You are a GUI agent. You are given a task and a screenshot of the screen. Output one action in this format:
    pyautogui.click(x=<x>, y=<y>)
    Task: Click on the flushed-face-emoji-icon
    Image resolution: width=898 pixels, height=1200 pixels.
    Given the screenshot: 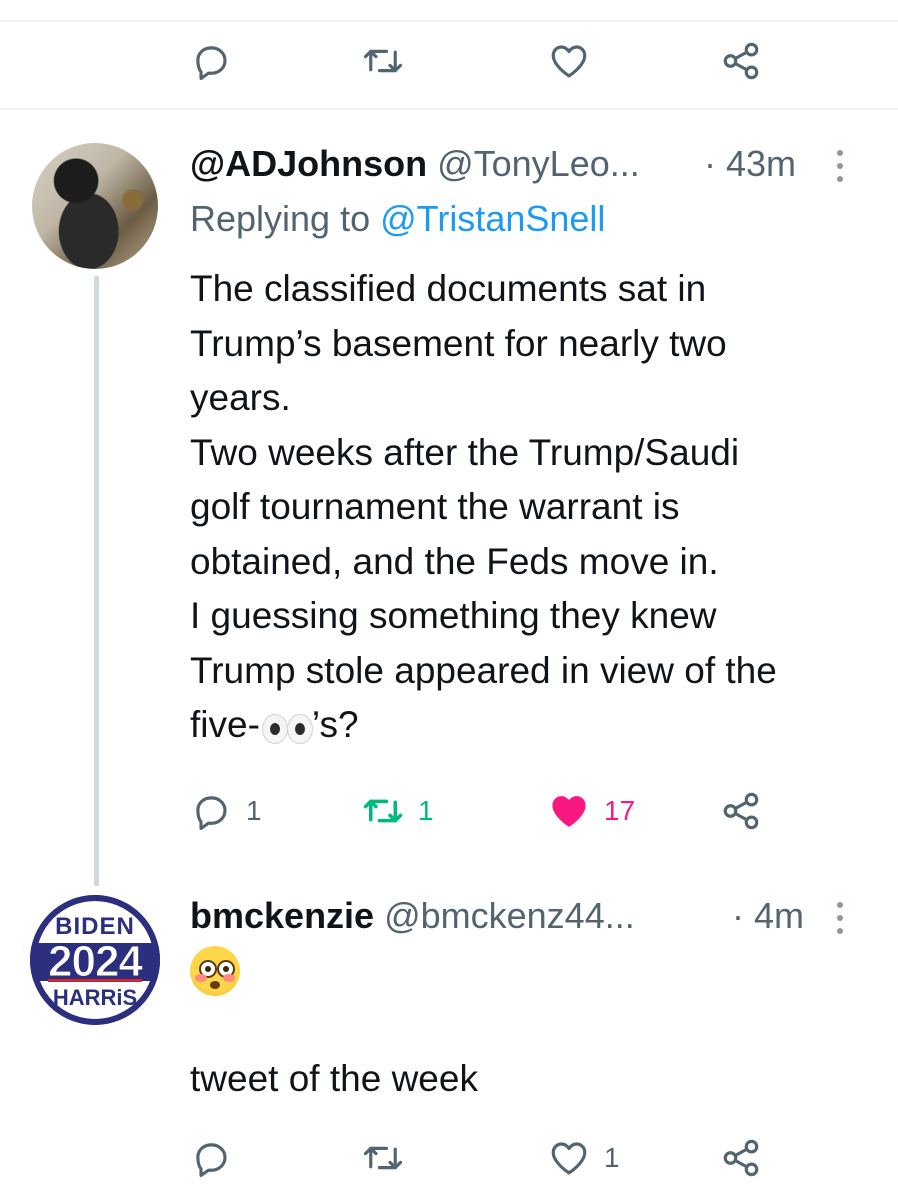 What is the action you would take?
    pyautogui.click(x=215, y=971)
    